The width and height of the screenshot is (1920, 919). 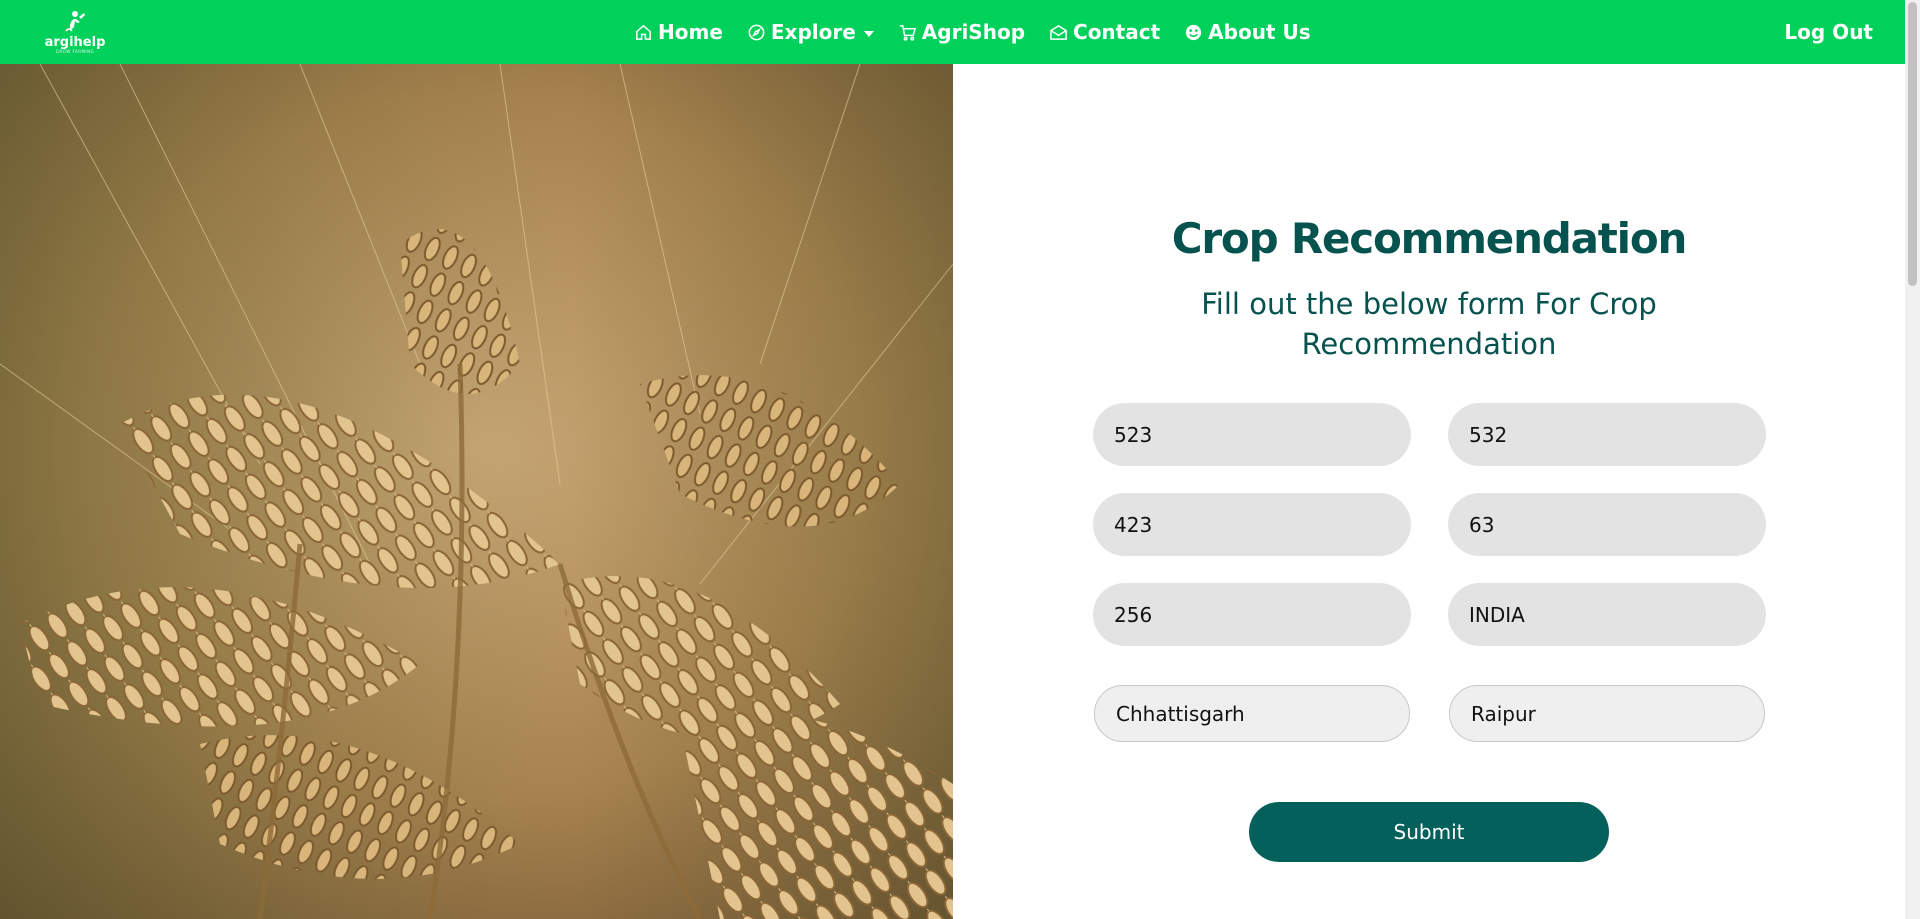 I want to click on nav-explore-label: Explore, so click(x=813, y=32).